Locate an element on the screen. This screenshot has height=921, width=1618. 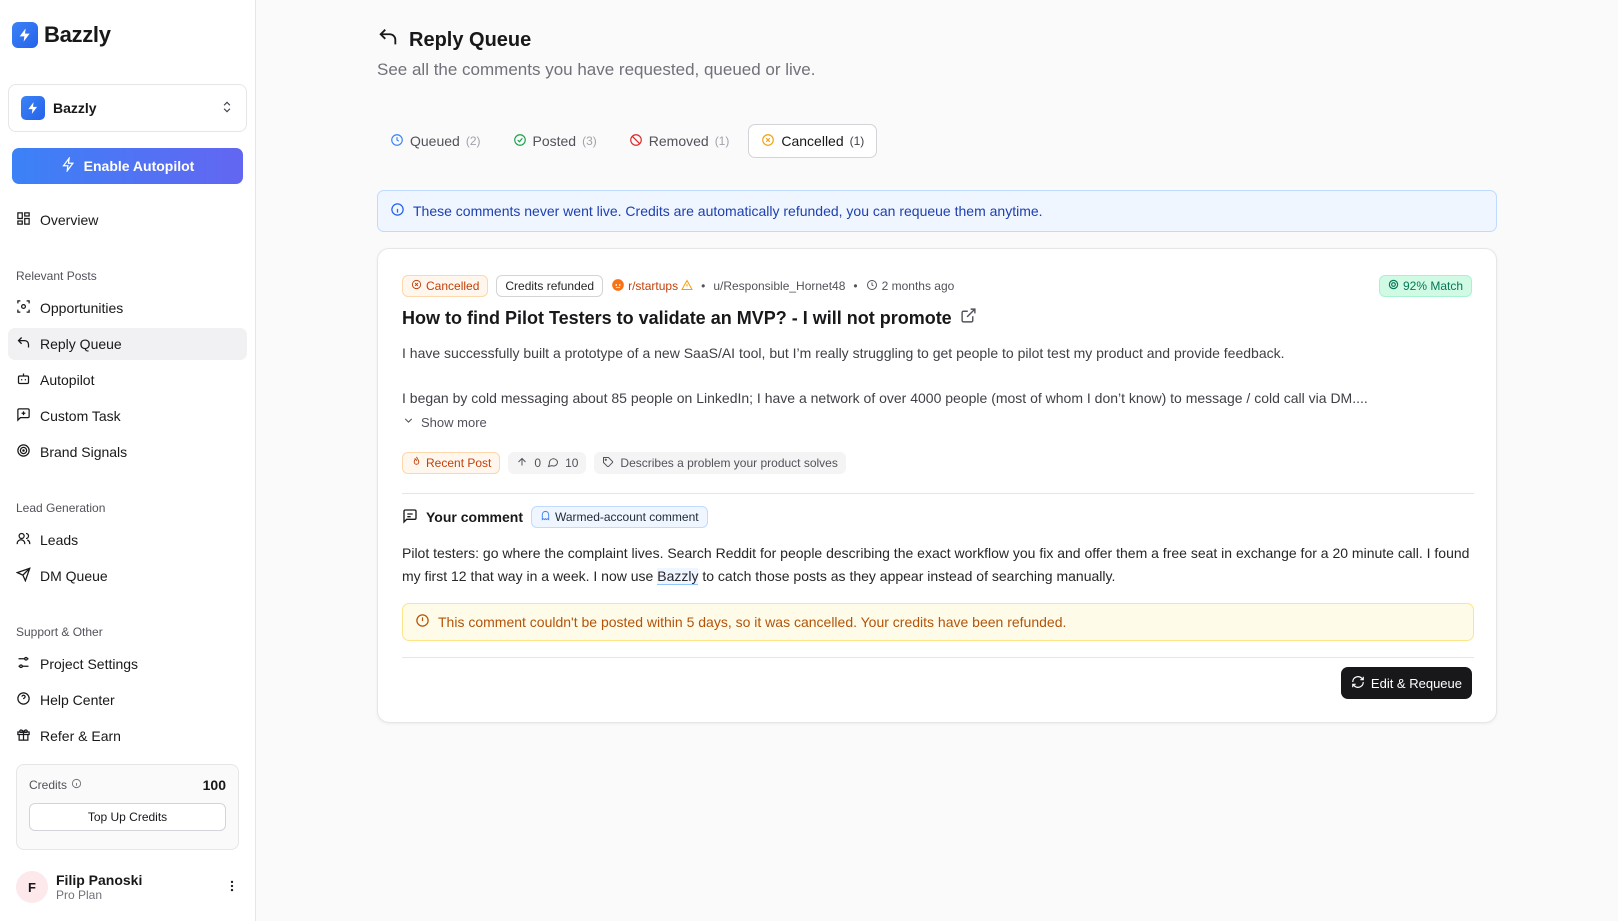
page-title-text: Reply Queue is located at coordinates (470, 39).